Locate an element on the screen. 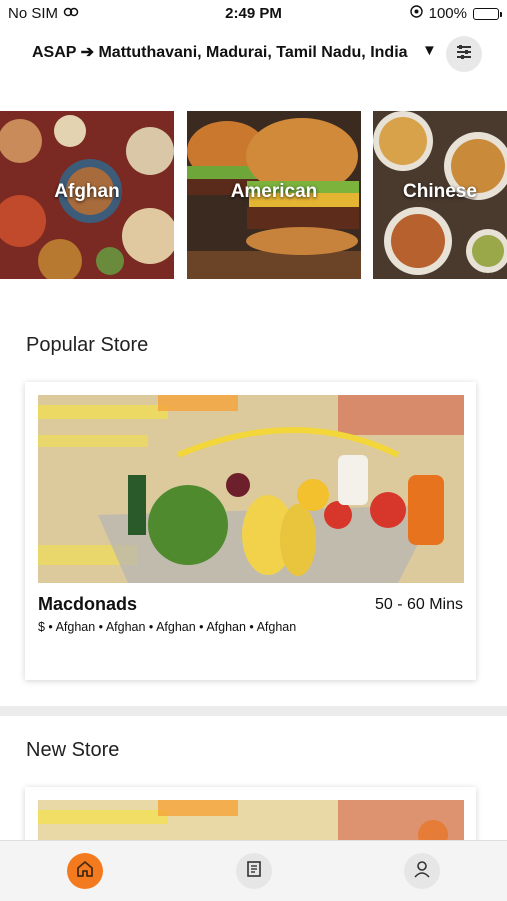 The height and width of the screenshot is (901, 507). status-bar: No SIM 2:49 PM 100% is located at coordinates (253, 14).